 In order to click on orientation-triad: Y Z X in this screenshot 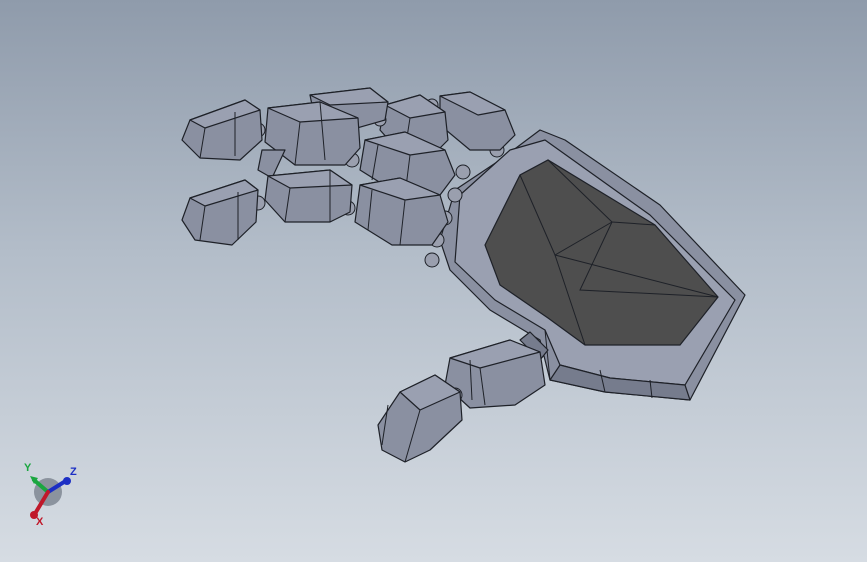, I will do `click(49, 493)`.